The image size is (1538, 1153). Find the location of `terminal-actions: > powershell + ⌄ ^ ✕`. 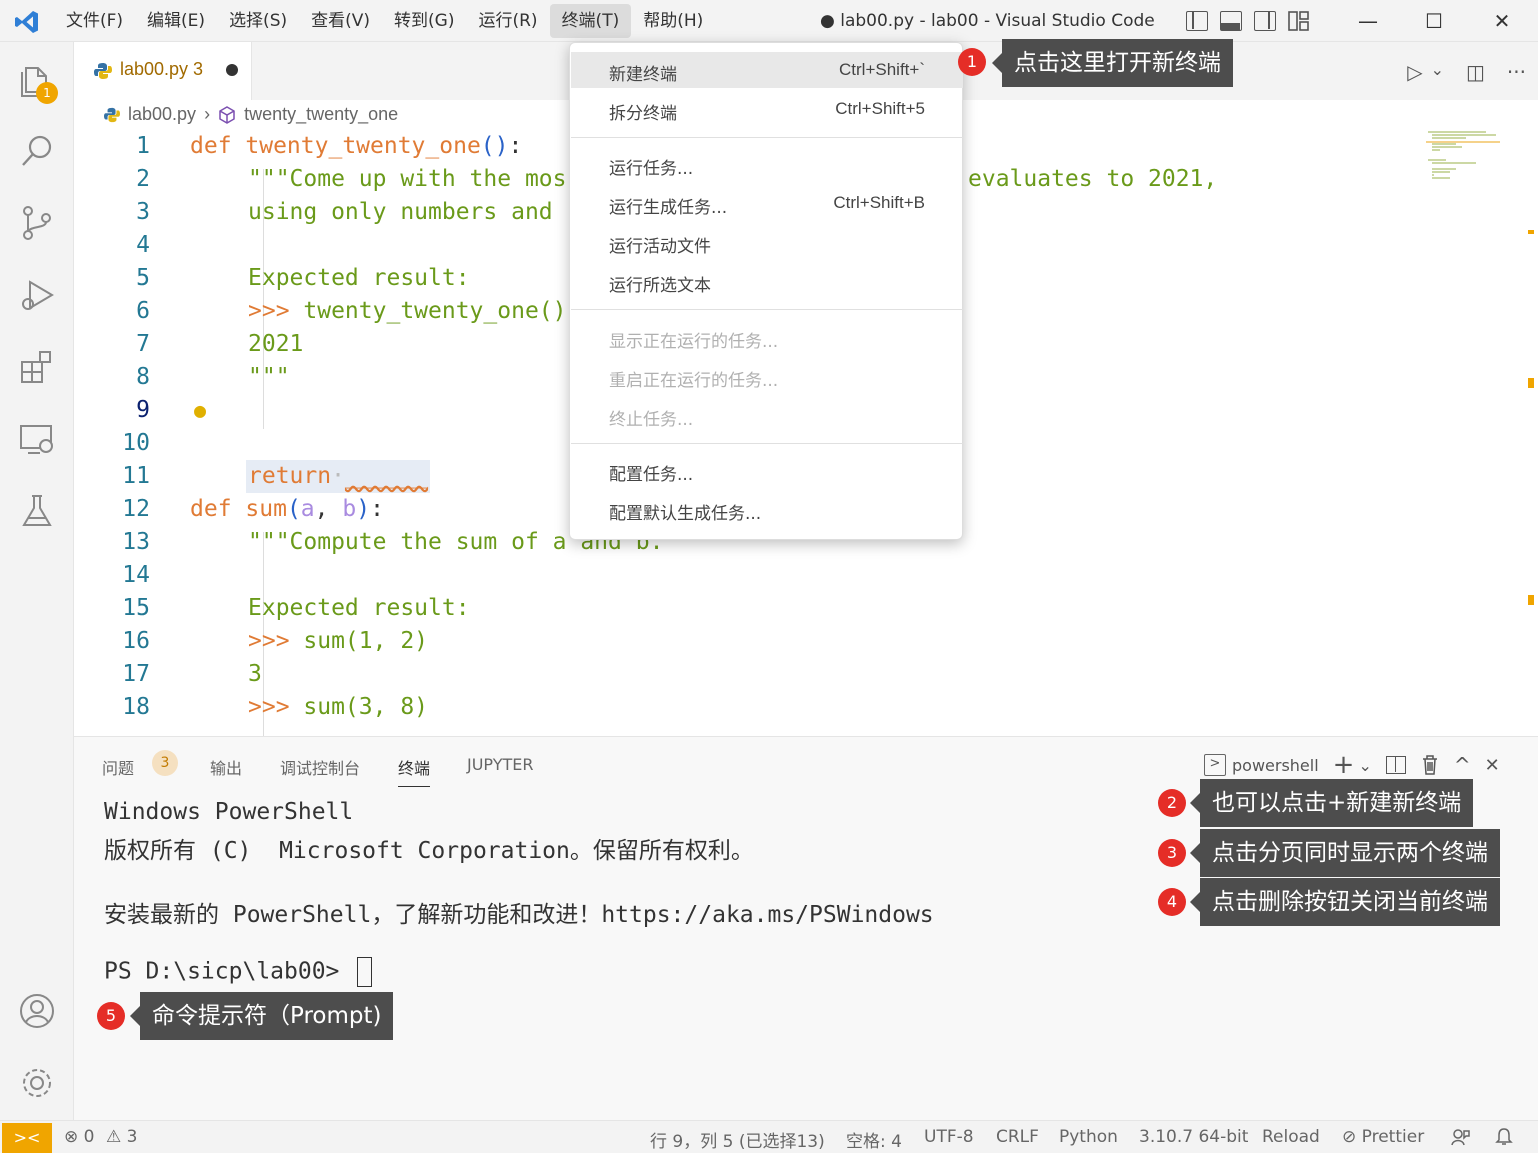

terminal-actions: > powershell + ⌄ ^ ✕ is located at coordinates (1352, 765).